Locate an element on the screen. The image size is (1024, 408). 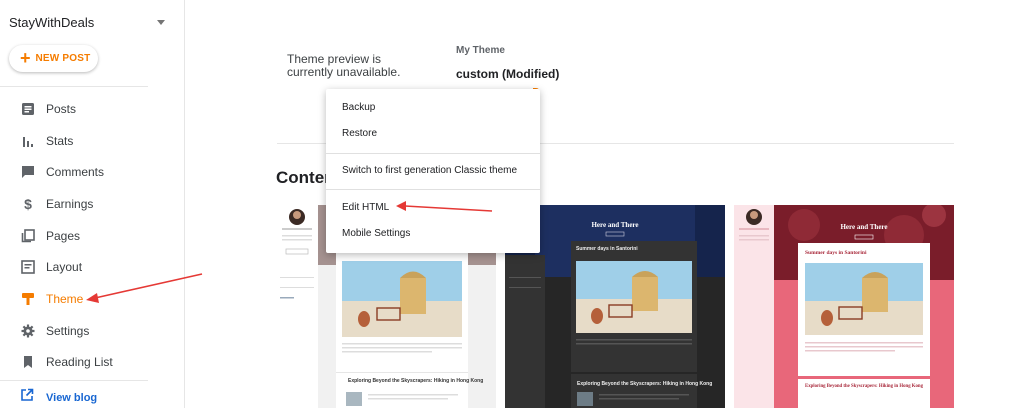
sidebar-item-label: Comments is located at coordinates (75, 172).